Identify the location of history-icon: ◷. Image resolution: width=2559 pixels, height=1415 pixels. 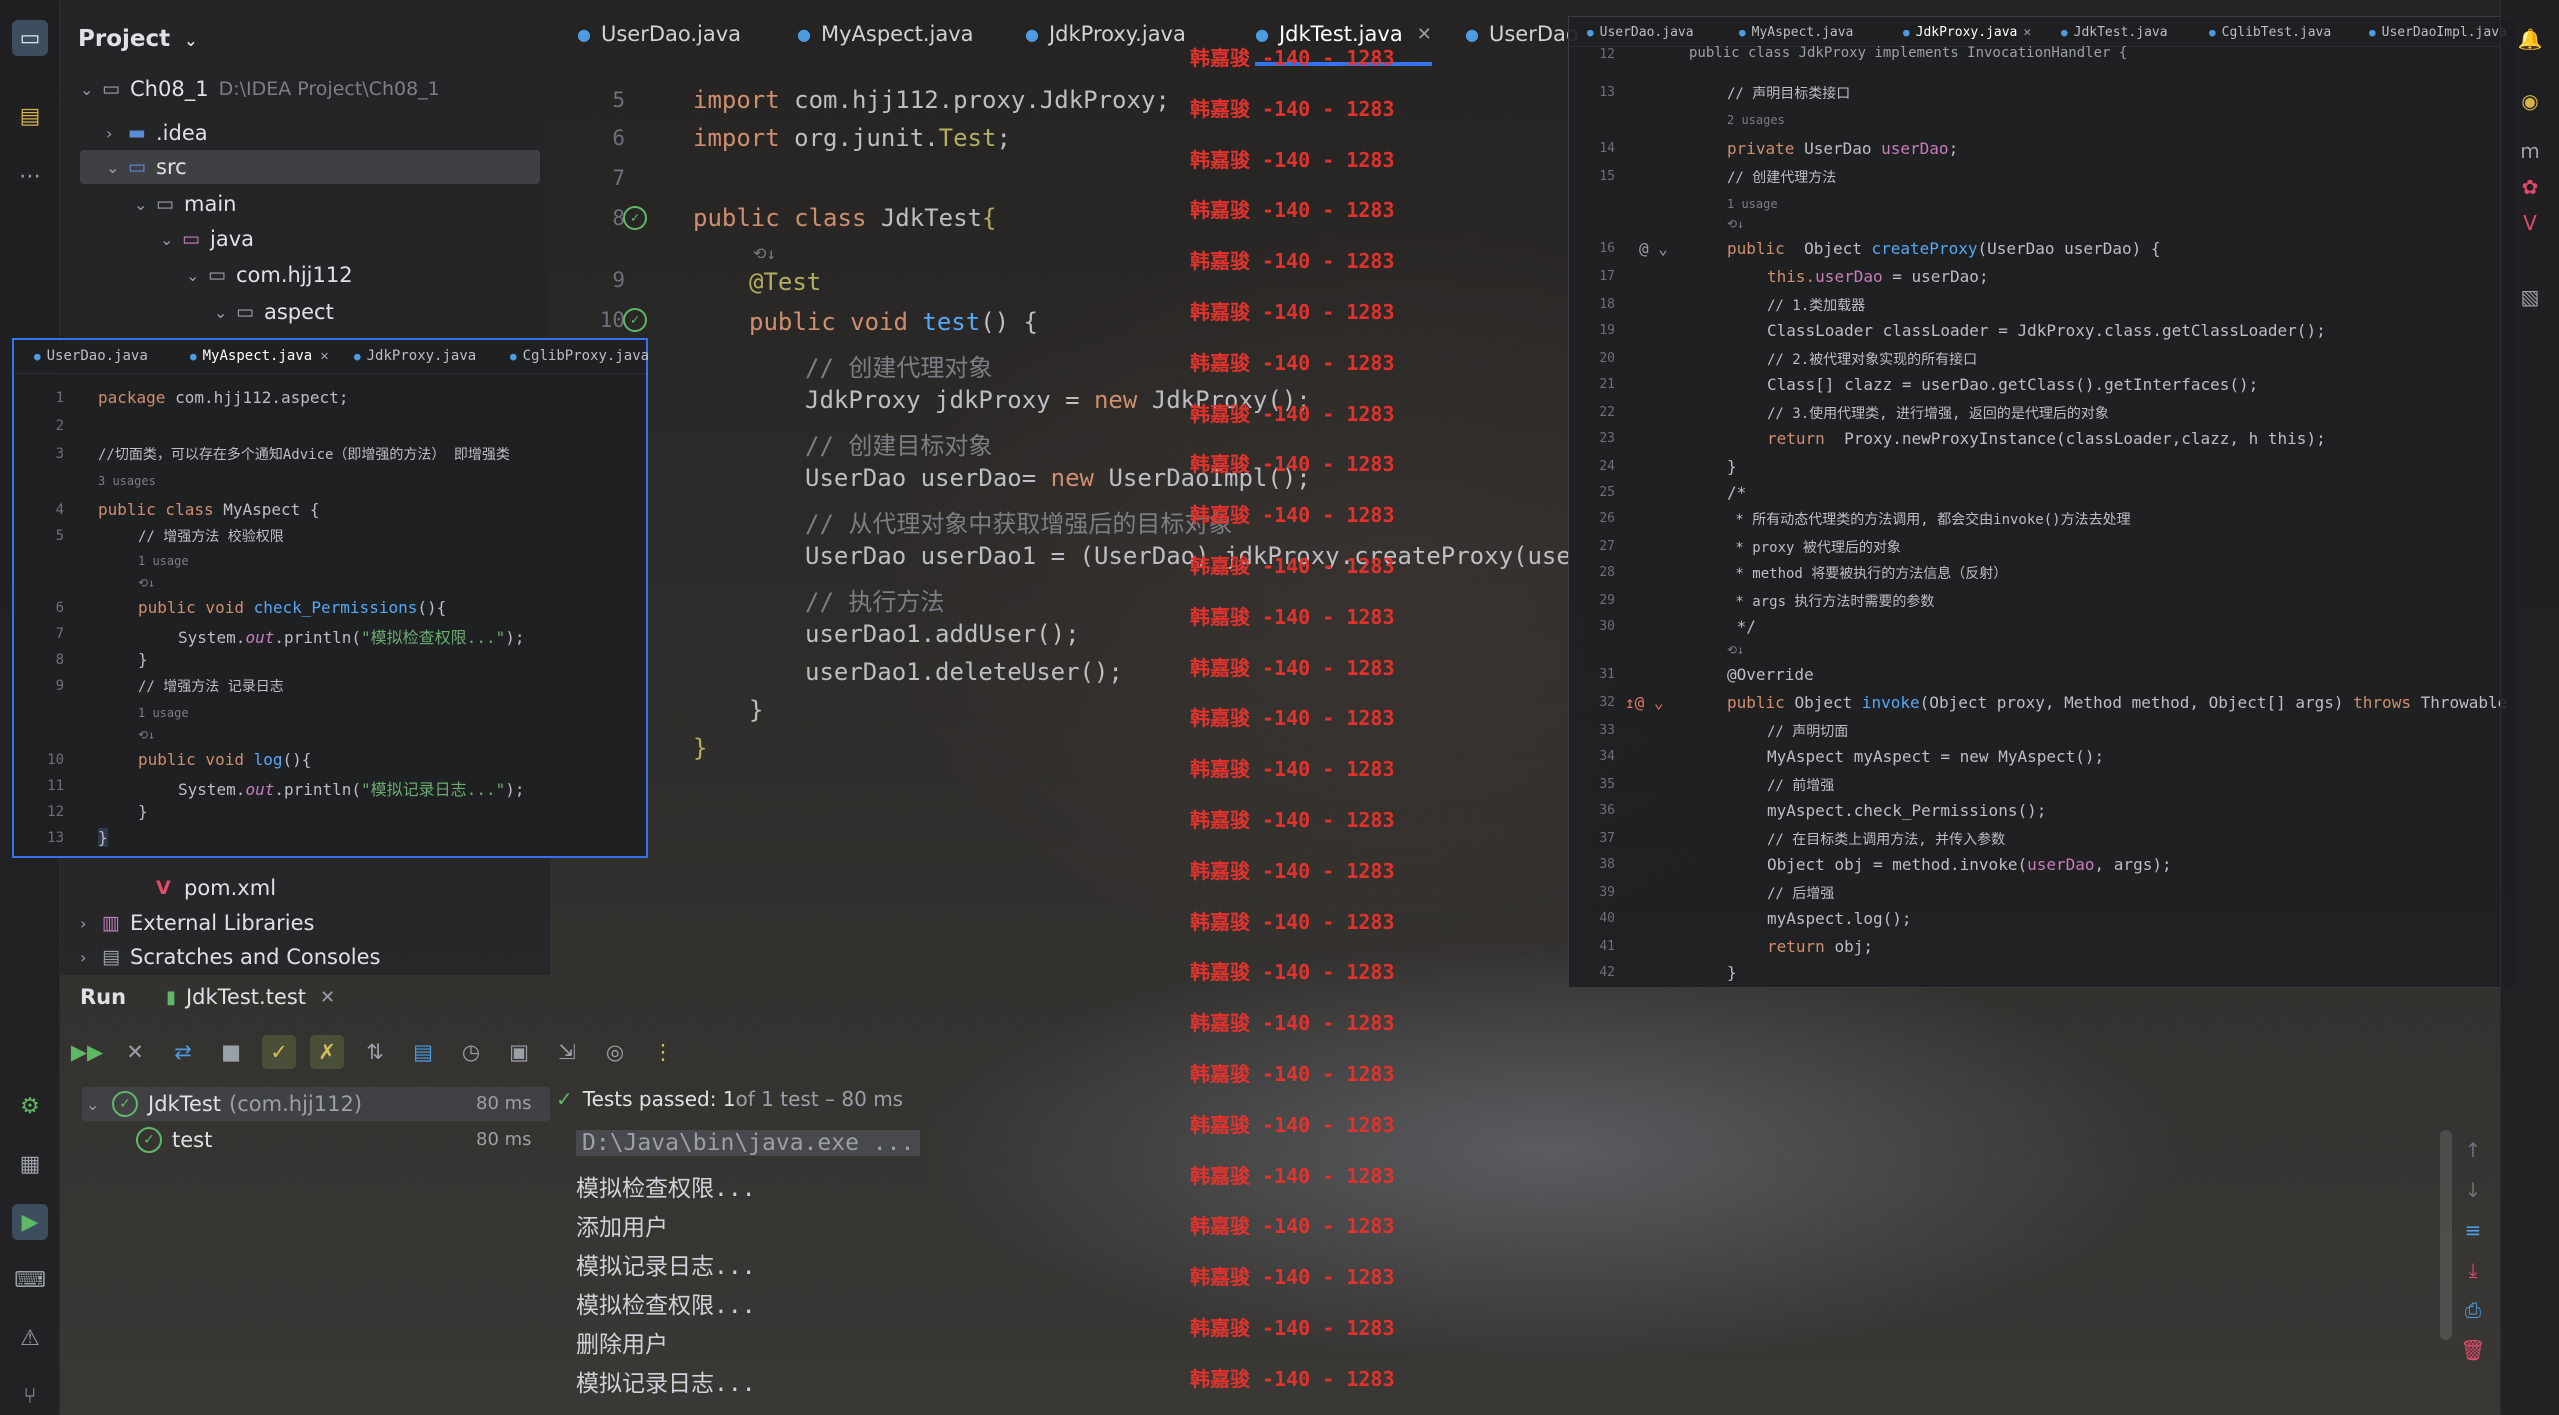
(471, 1052).